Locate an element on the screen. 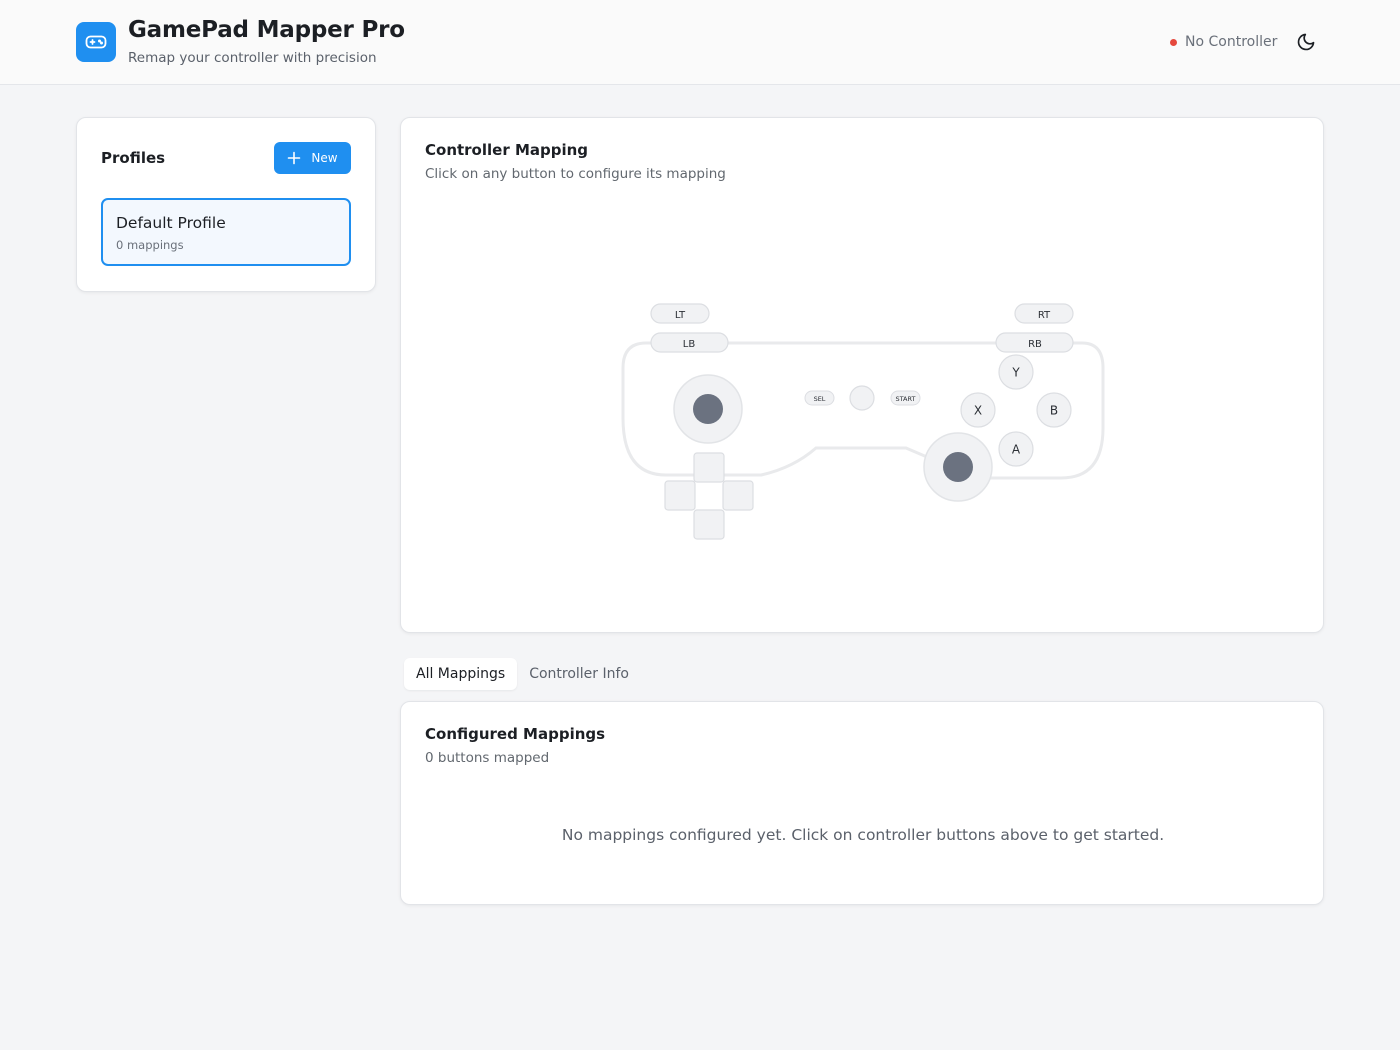 Image resolution: width=1400 pixels, height=1050 pixels. rb-button: RB is located at coordinates (1034, 342).